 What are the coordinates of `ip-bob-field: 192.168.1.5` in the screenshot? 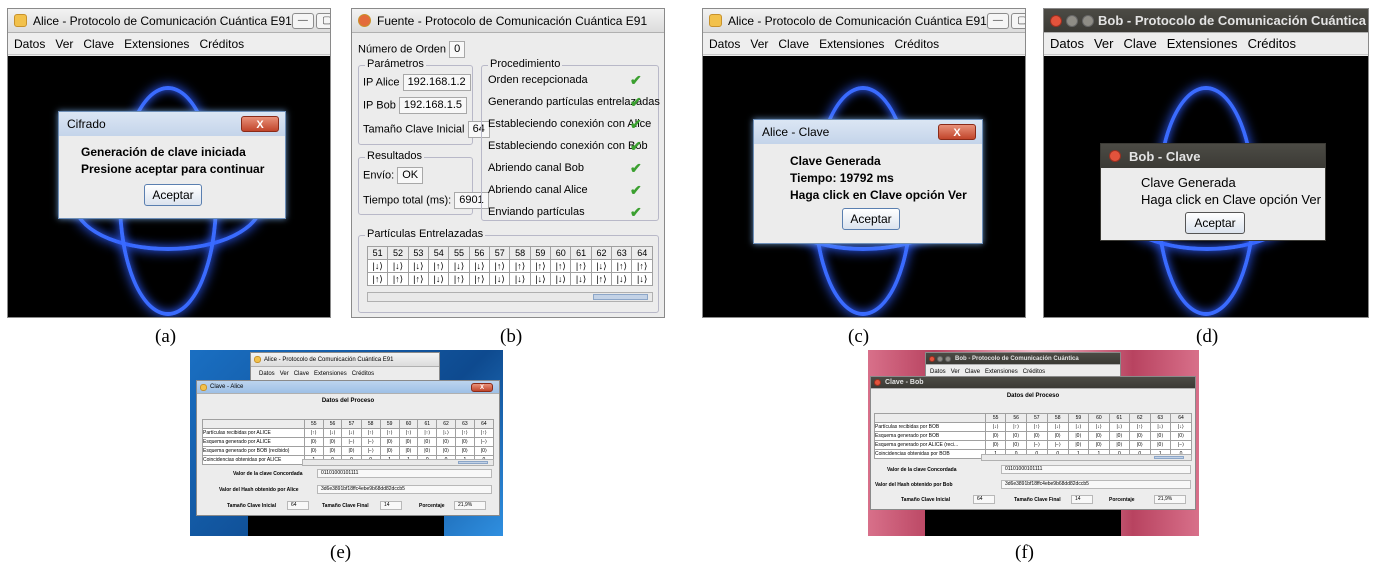 It's located at (433, 105).